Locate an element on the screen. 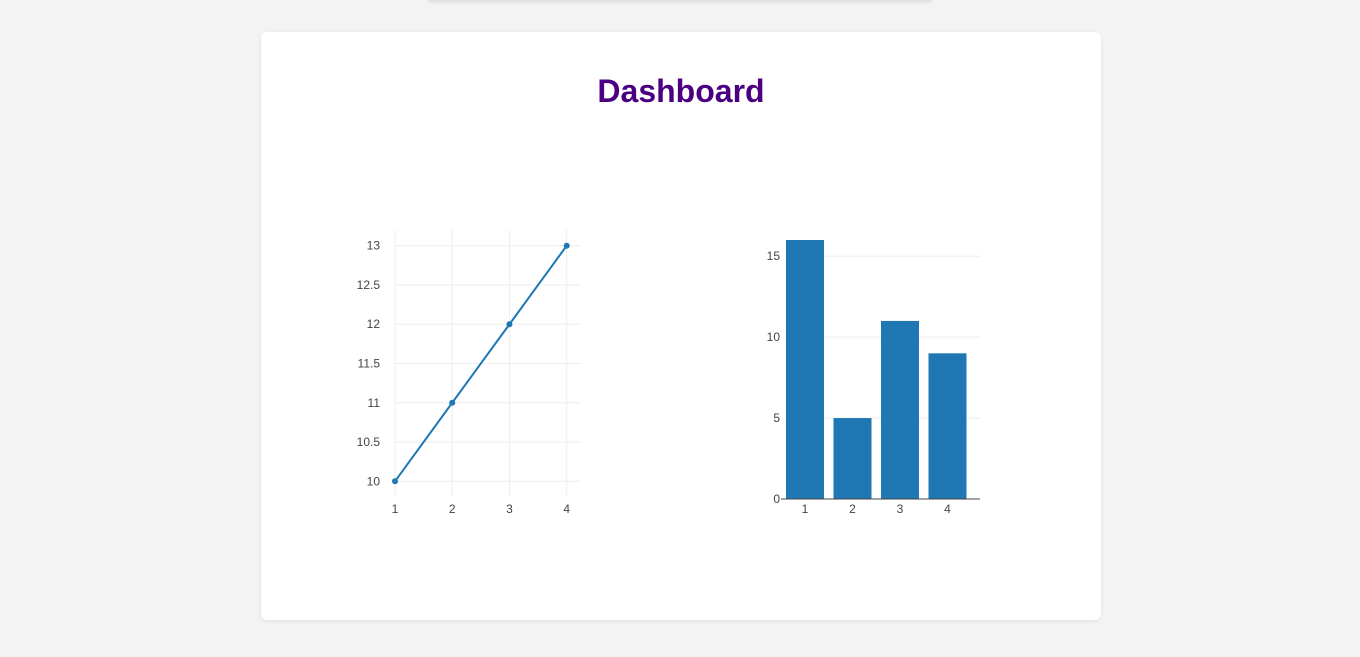  top-bar is located at coordinates (680, 1).